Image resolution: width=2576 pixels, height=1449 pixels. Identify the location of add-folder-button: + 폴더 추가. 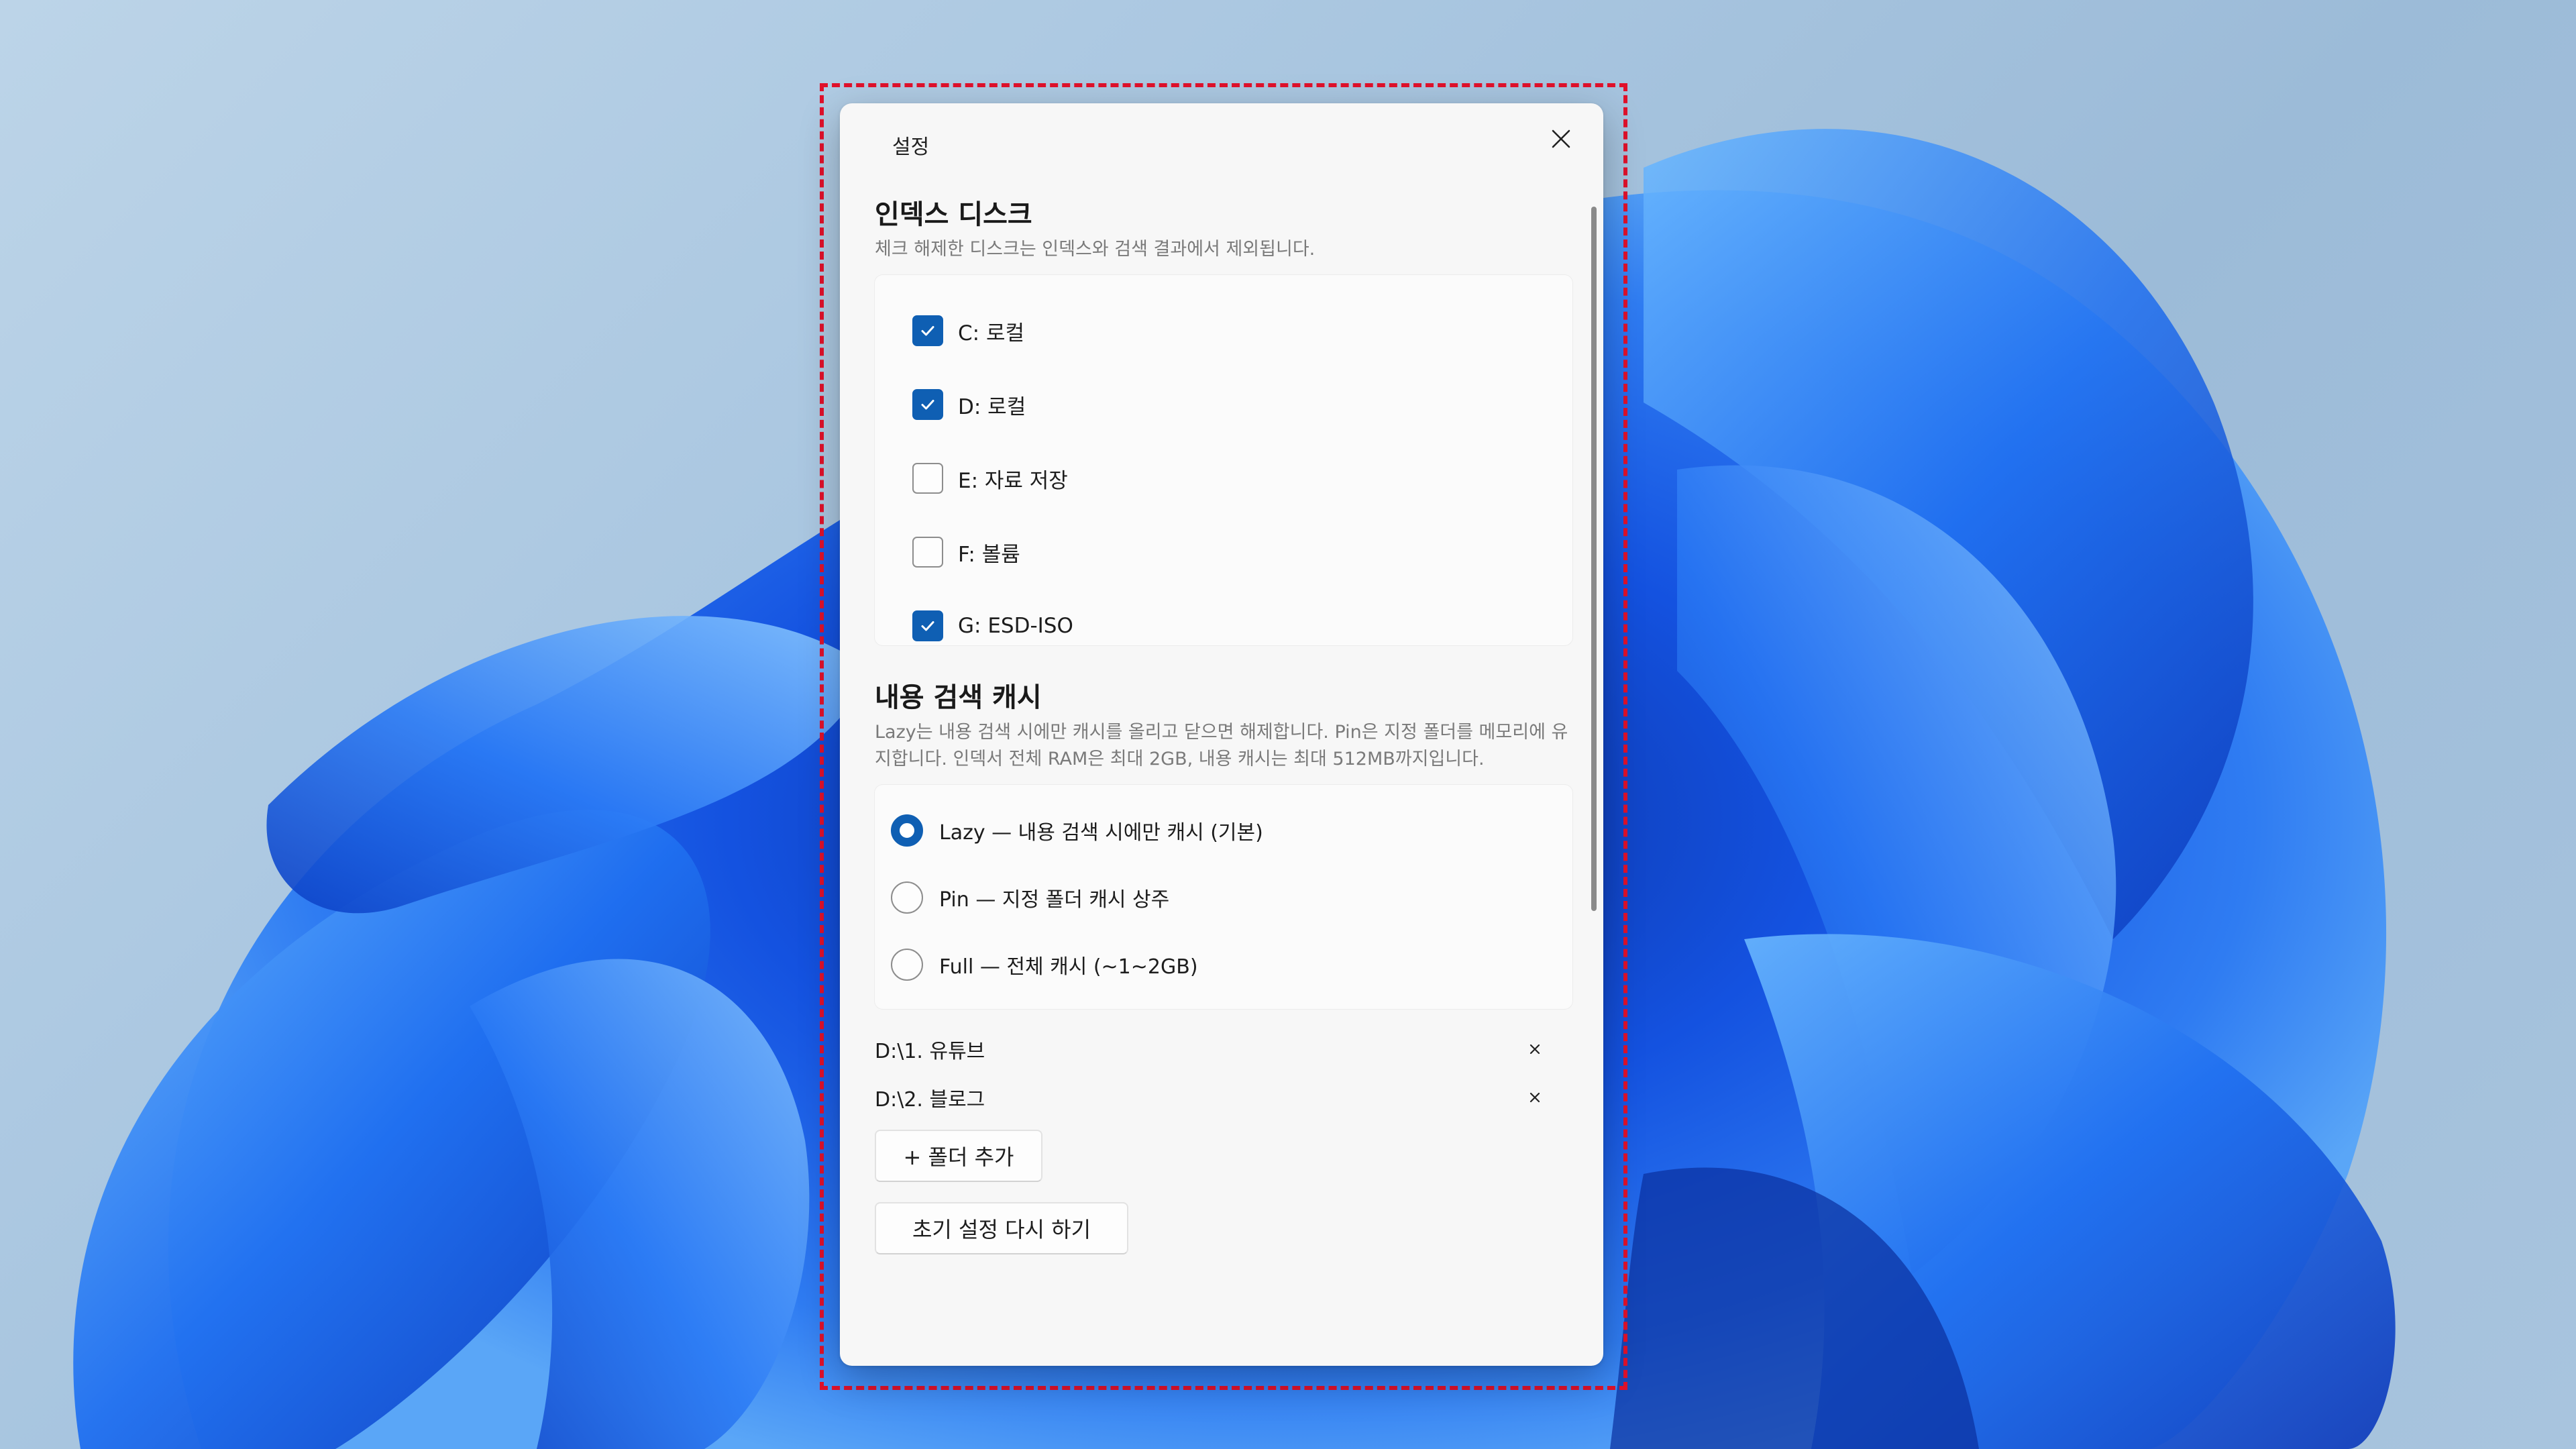
(958, 1156).